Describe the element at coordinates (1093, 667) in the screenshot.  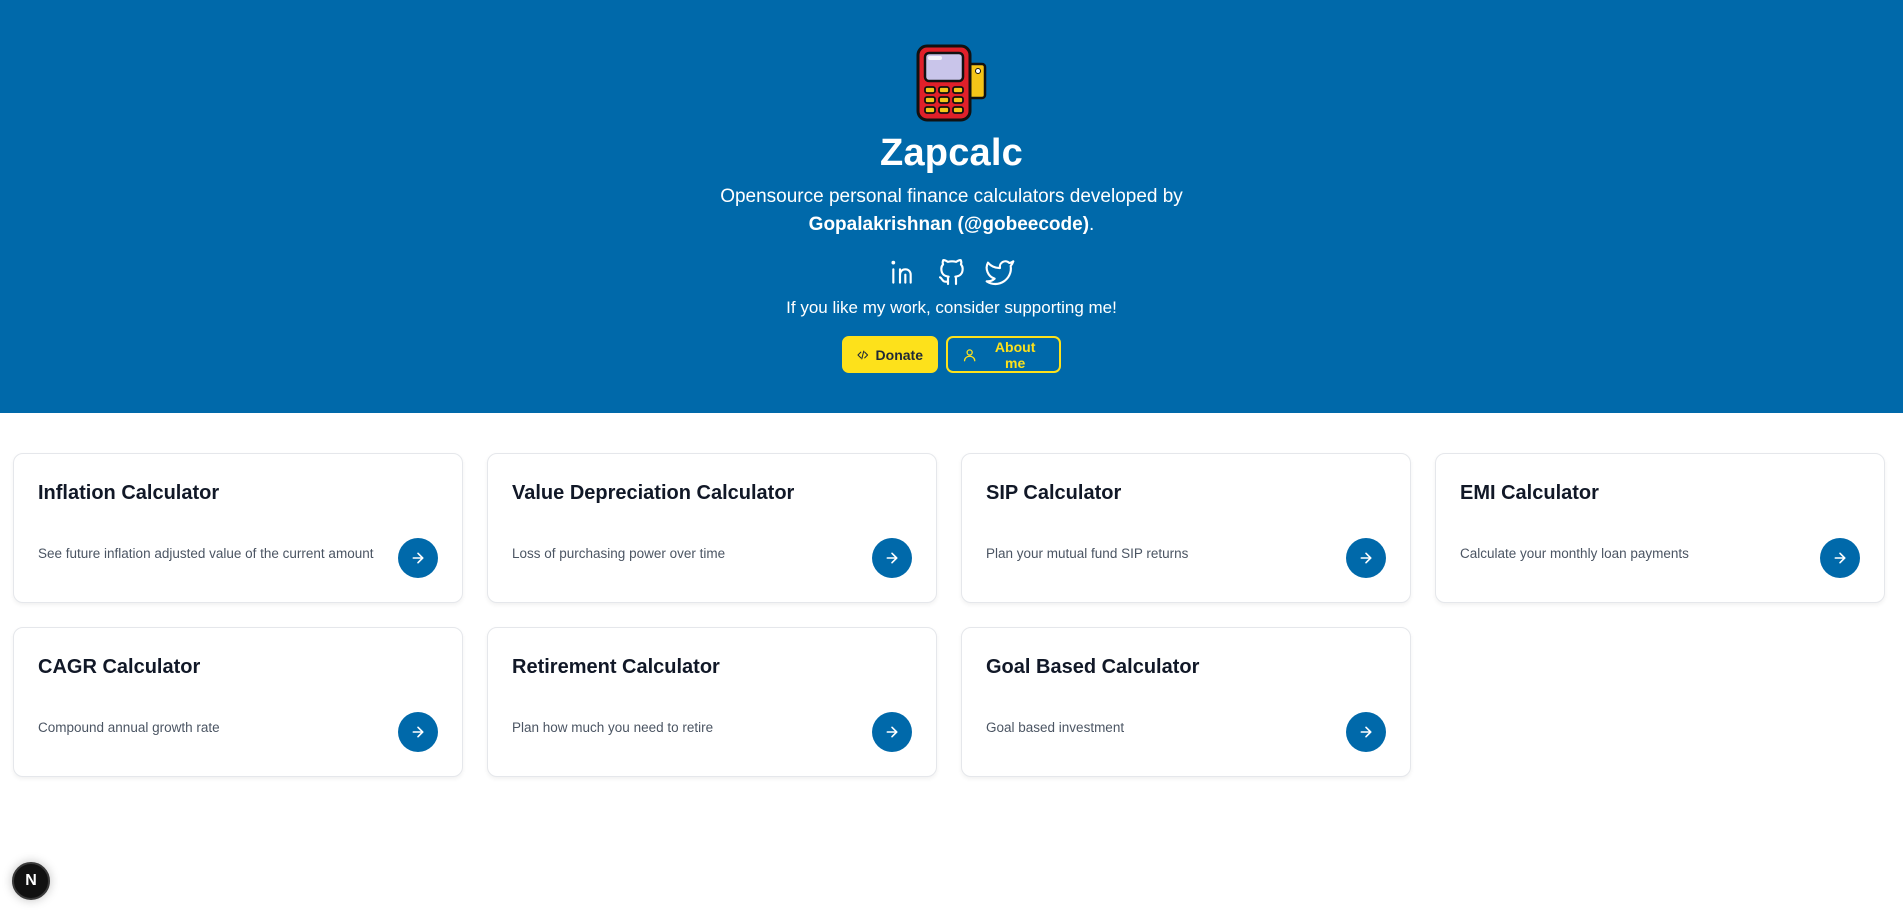
I see `card-title: Goal Based Calculator` at that location.